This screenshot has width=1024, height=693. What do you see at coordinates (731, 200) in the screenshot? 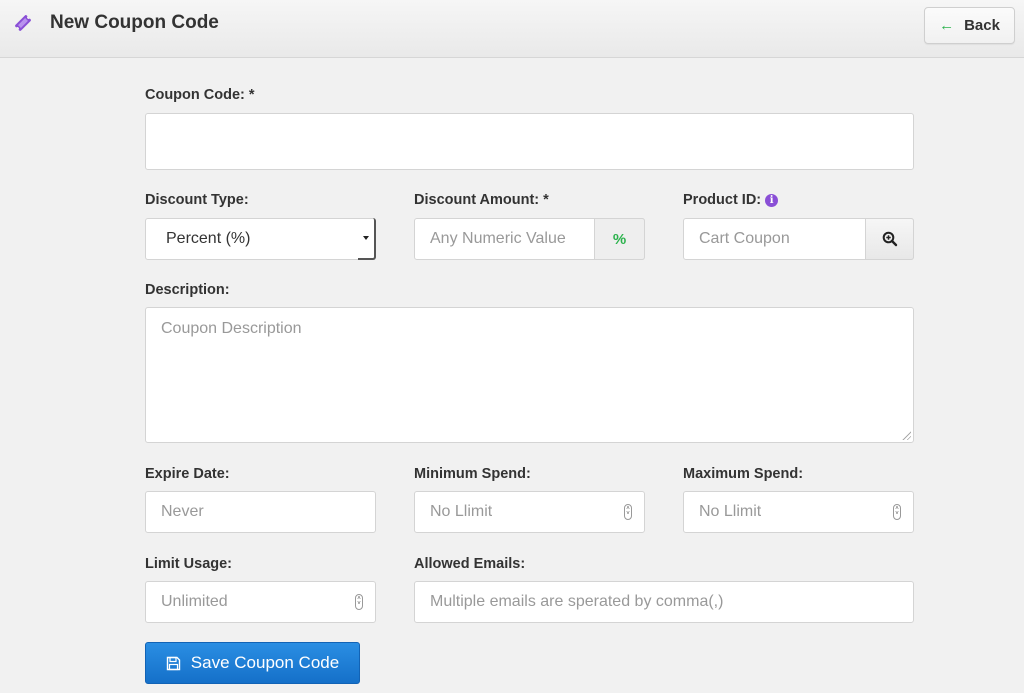
I see `product-id-label: Product ID: i` at bounding box center [731, 200].